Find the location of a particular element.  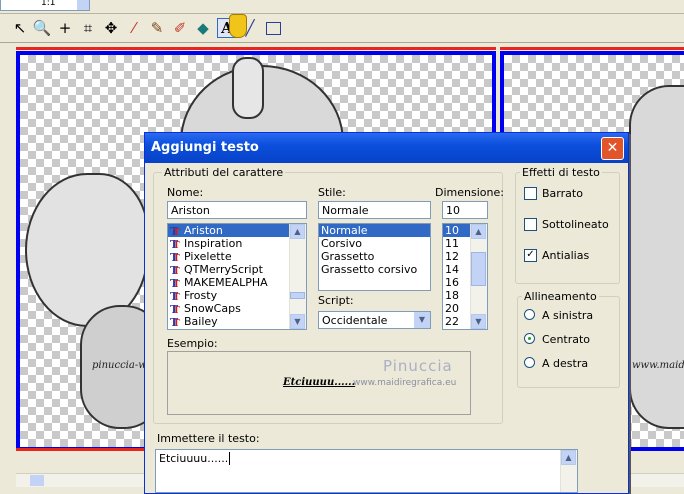

style-list: Normale Corsivo Grassetto Grassetto corsivo is located at coordinates (374, 257).